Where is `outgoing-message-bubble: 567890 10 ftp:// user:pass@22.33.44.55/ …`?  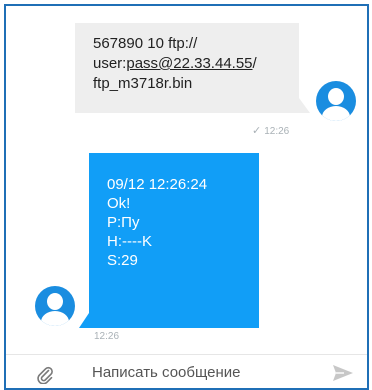 outgoing-message-bubble: 567890 10 ftp:// user:pass@22.33.44.55/ … is located at coordinates (187, 68).